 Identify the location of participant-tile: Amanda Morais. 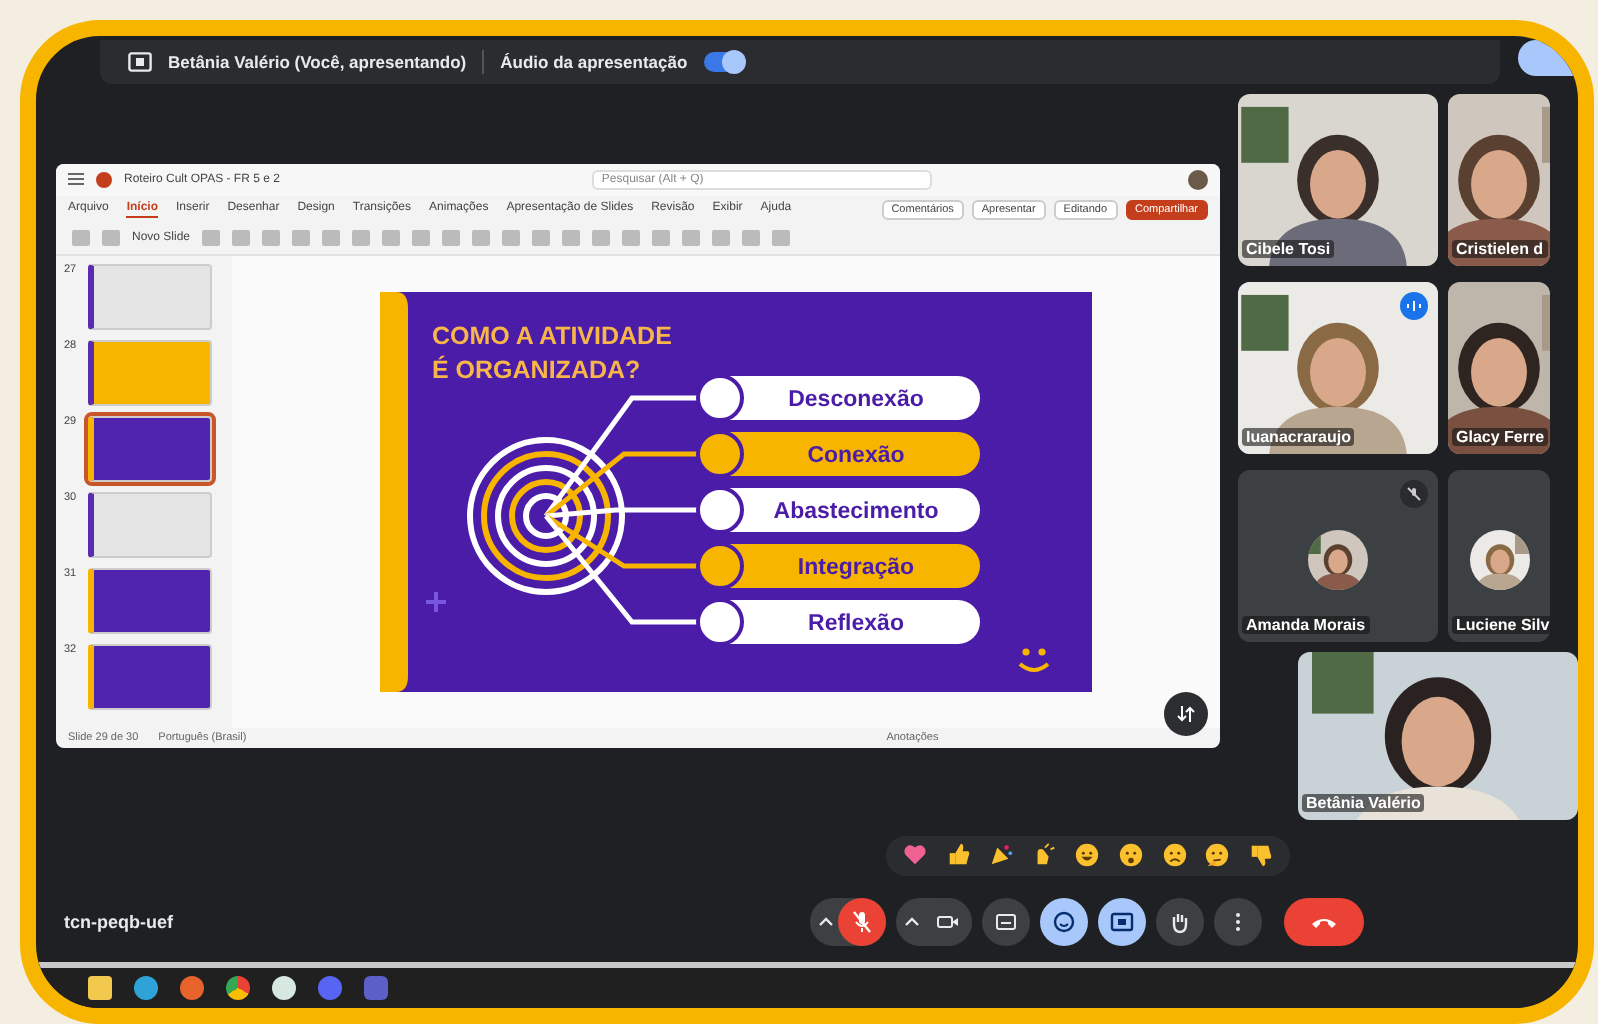
(1338, 555).